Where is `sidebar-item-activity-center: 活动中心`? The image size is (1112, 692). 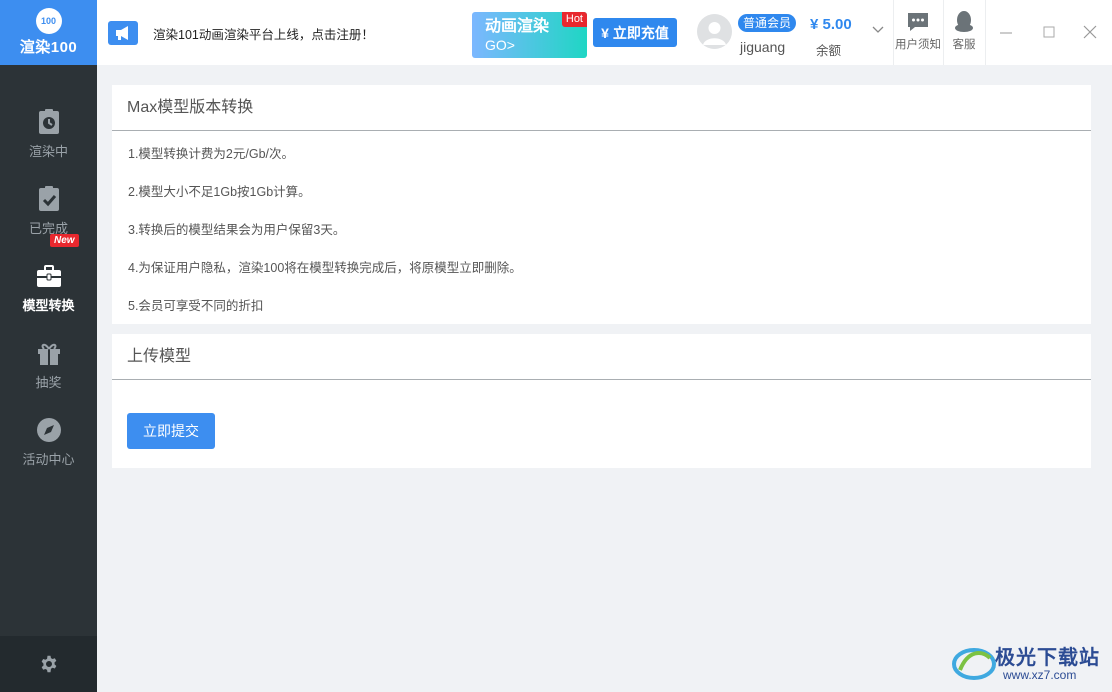 sidebar-item-activity-center: 活动中心 is located at coordinates (48, 444).